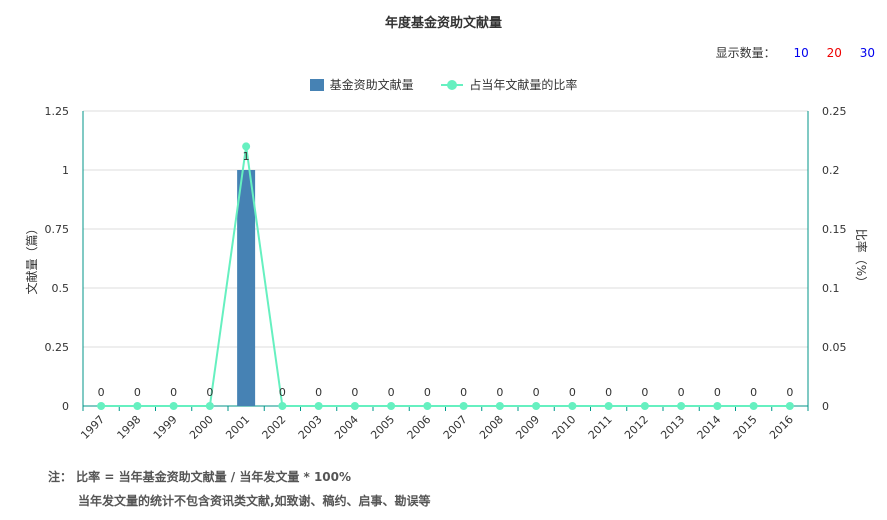  Describe the element at coordinates (274, 427) in the screenshot. I see `x-tick-label: 2002` at that location.